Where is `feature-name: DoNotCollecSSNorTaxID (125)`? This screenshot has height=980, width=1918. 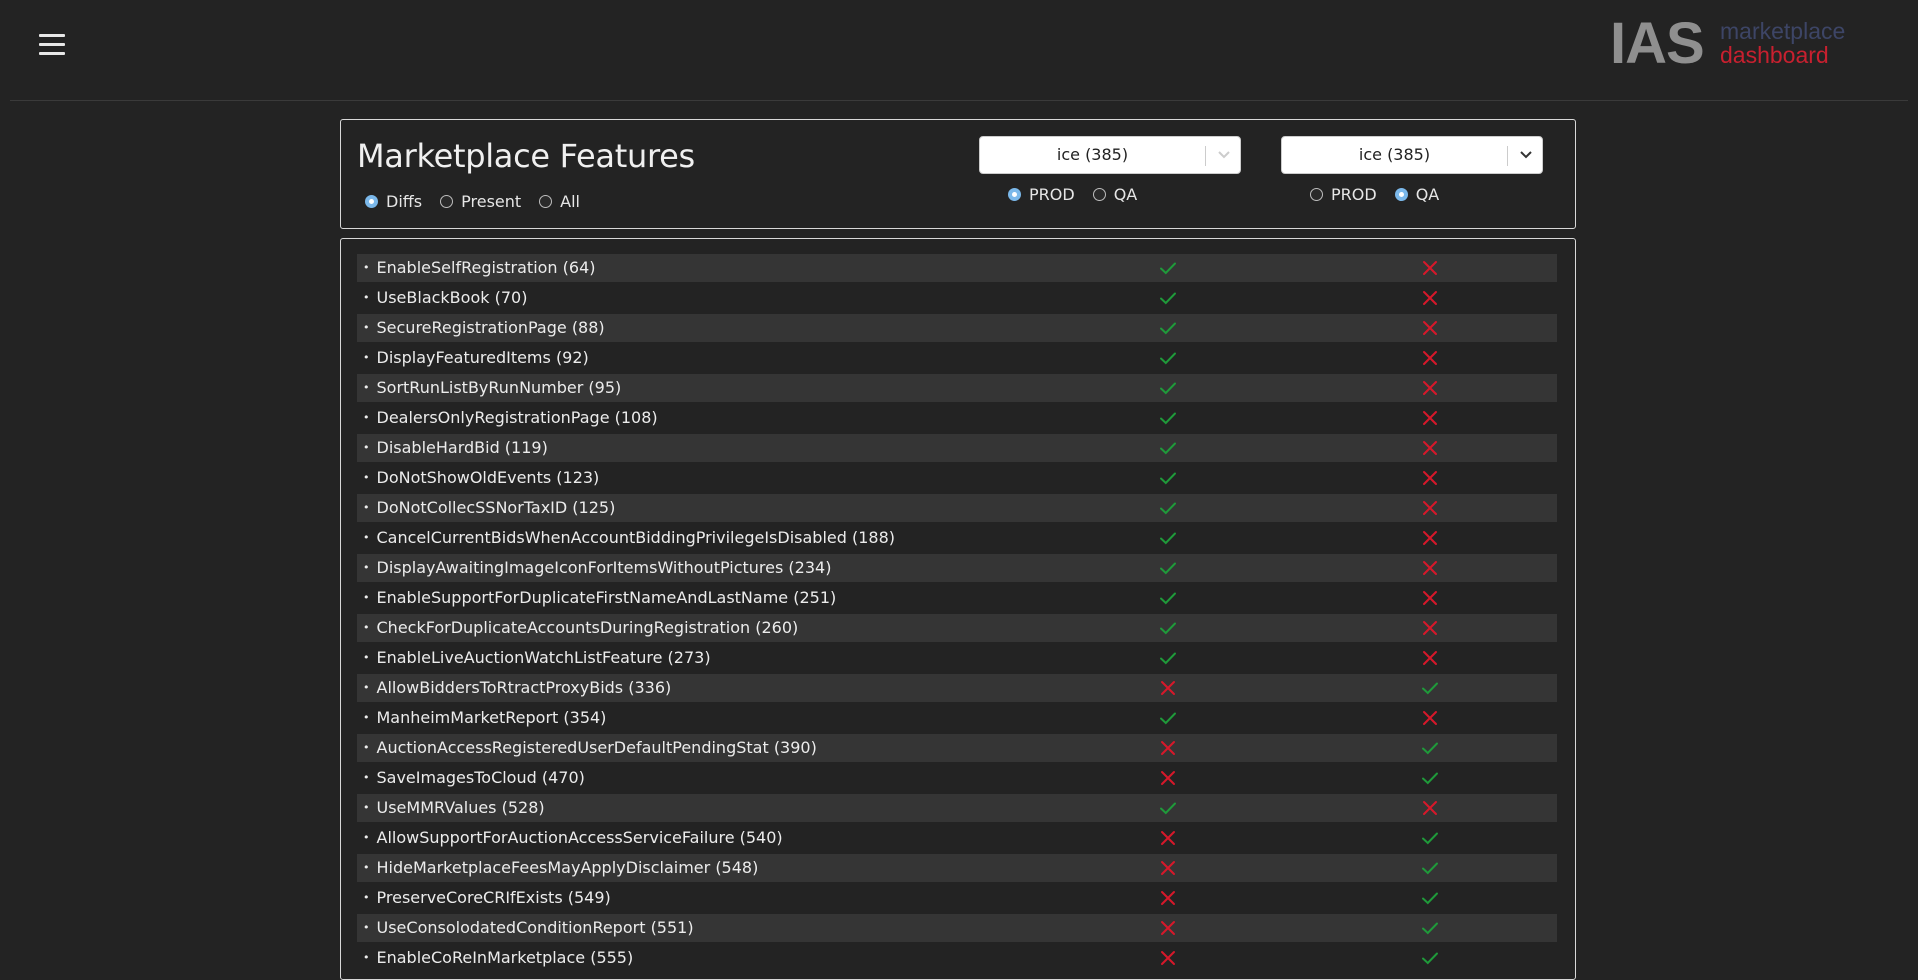
feature-name: DoNotCollecSSNorTaxID (125) is located at coordinates (489, 509).